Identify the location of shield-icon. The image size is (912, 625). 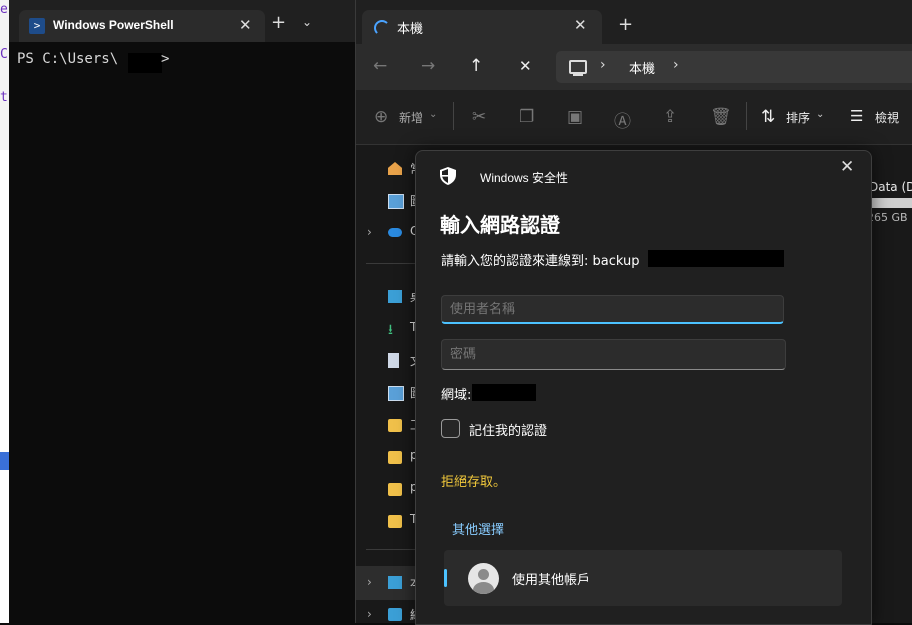
(448, 176).